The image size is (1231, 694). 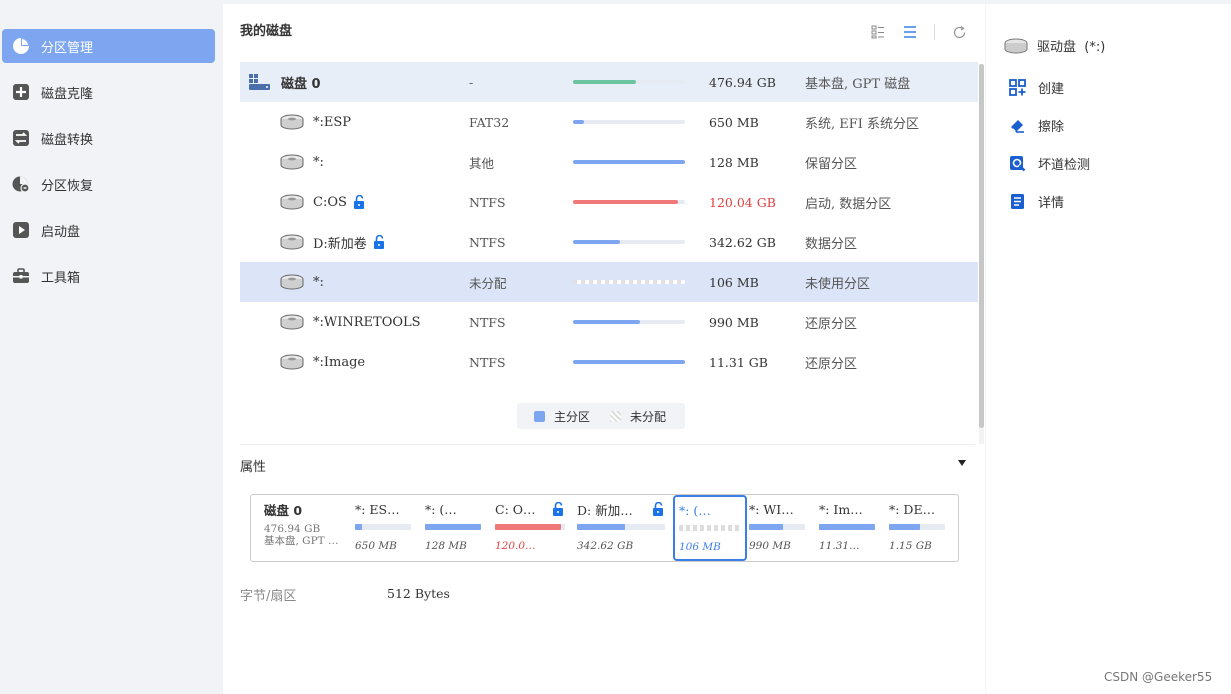 I want to click on partition-name: C:OS, so click(x=330, y=202).